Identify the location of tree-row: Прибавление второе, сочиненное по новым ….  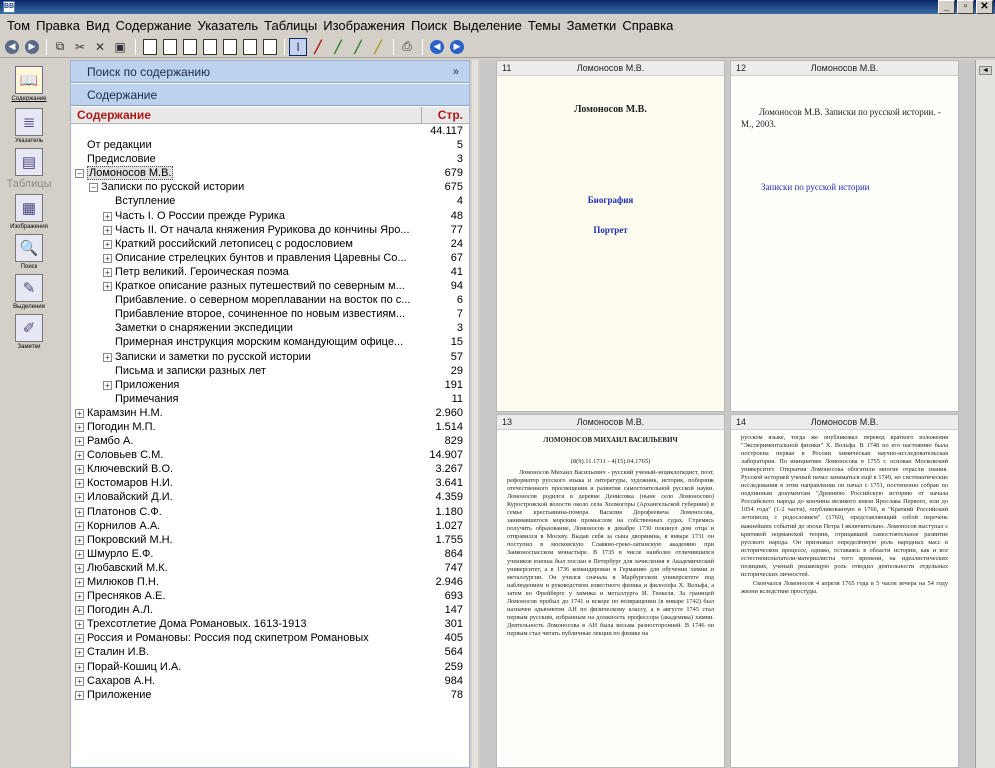
(270, 314).